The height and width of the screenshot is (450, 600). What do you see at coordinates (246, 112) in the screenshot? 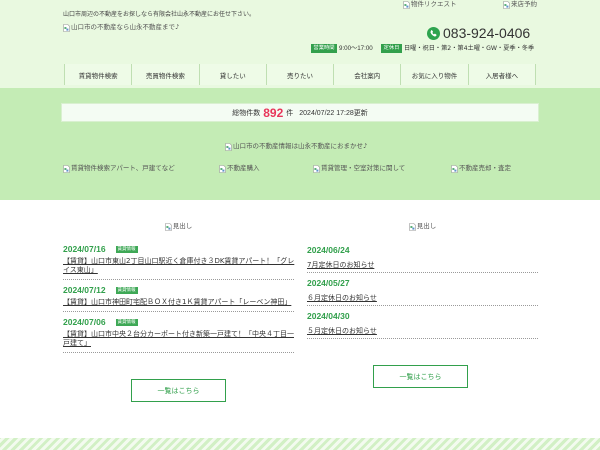
I see `property-count-label: 総物件数` at bounding box center [246, 112].